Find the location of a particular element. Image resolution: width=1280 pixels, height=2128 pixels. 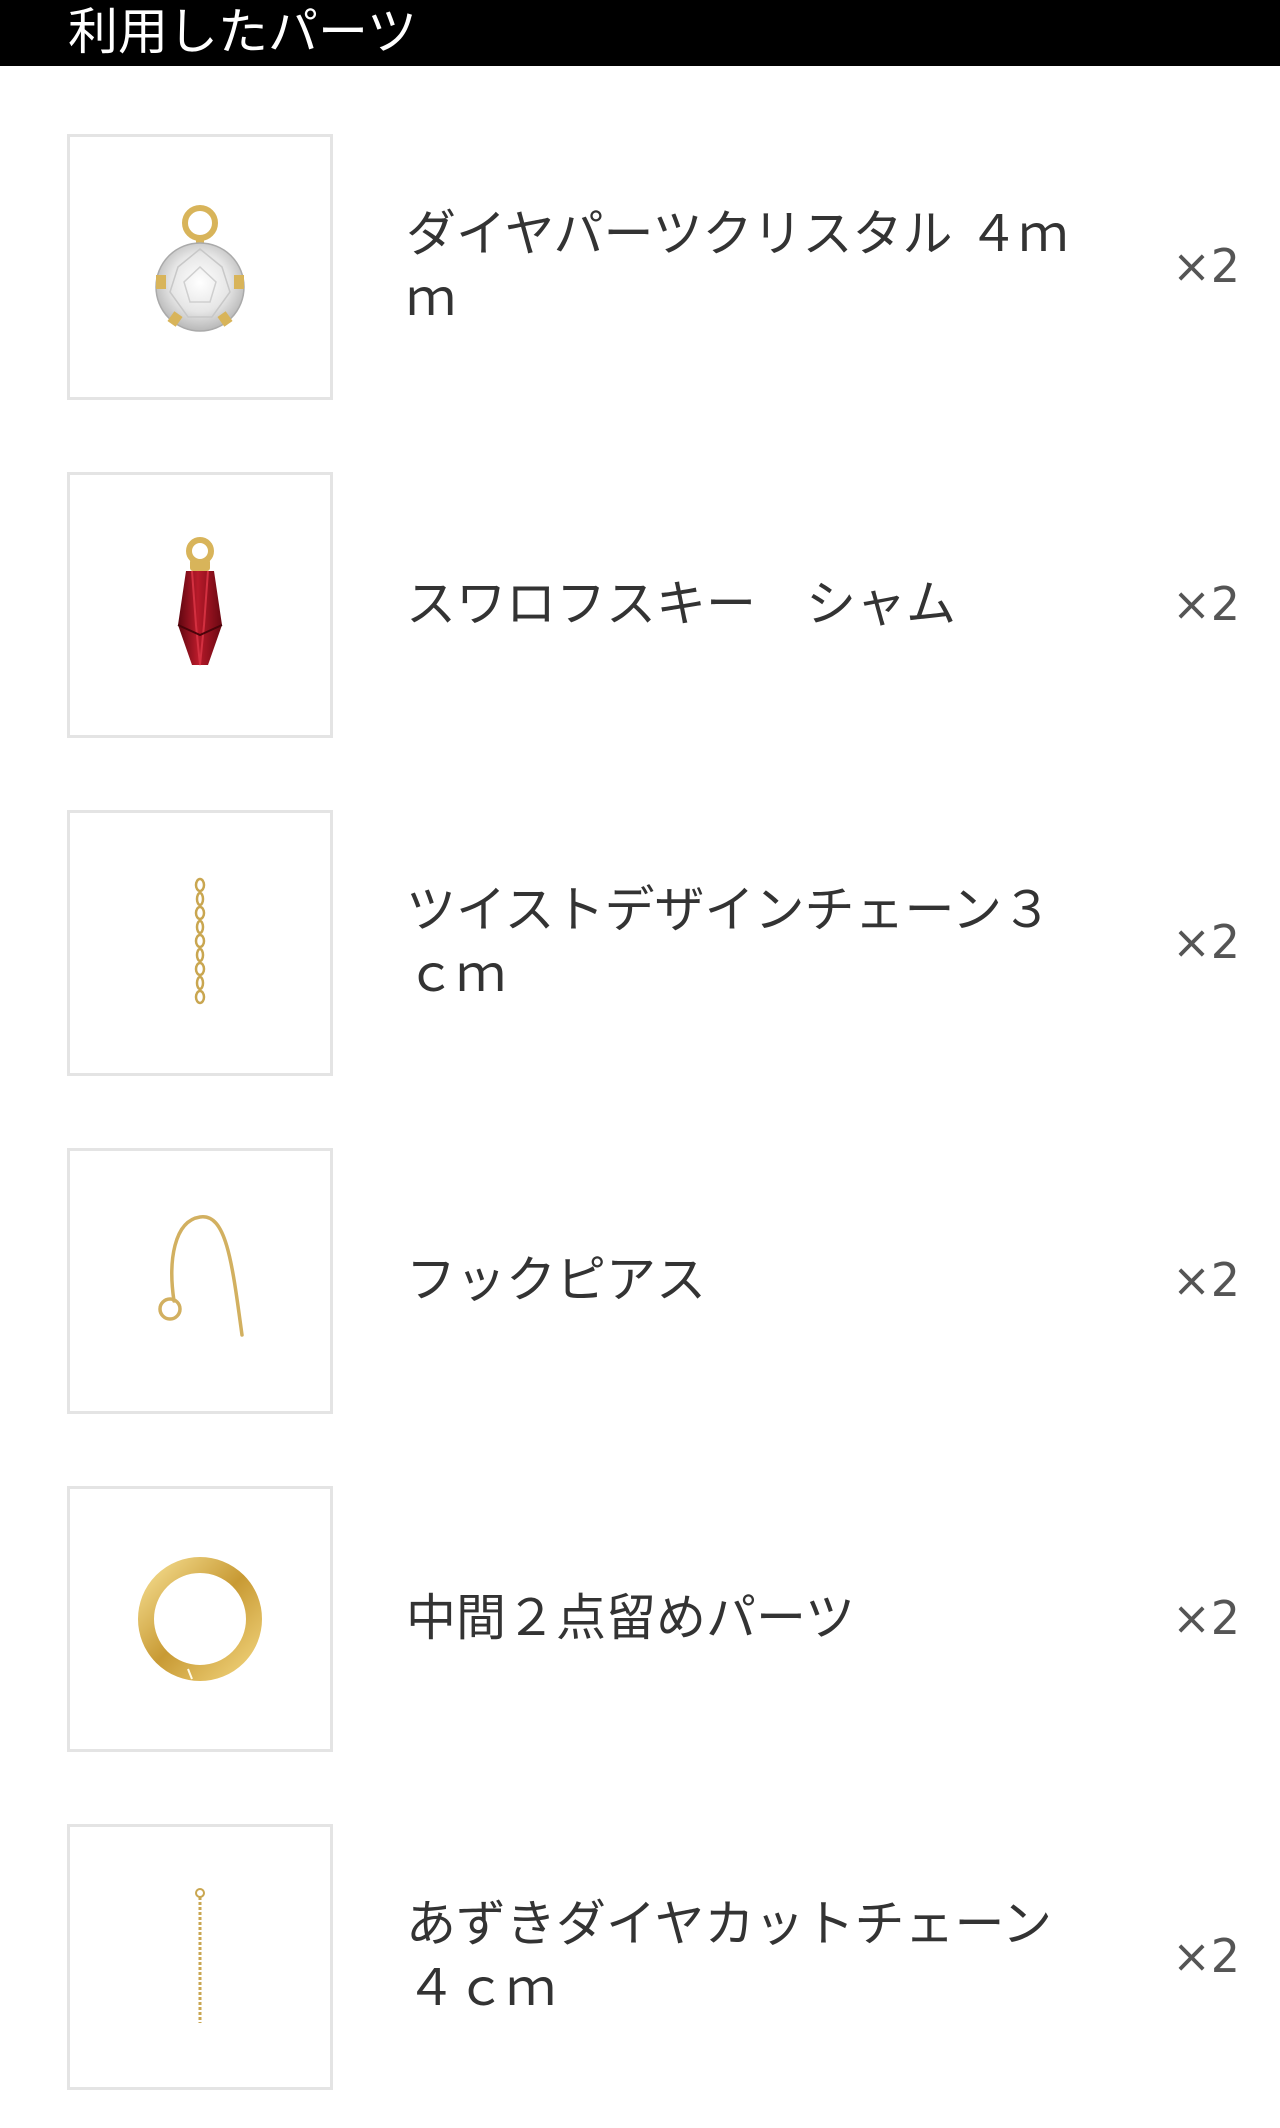

part-name: ツイストデザインチェーン３ｃｍ is located at coordinates (729, 942).